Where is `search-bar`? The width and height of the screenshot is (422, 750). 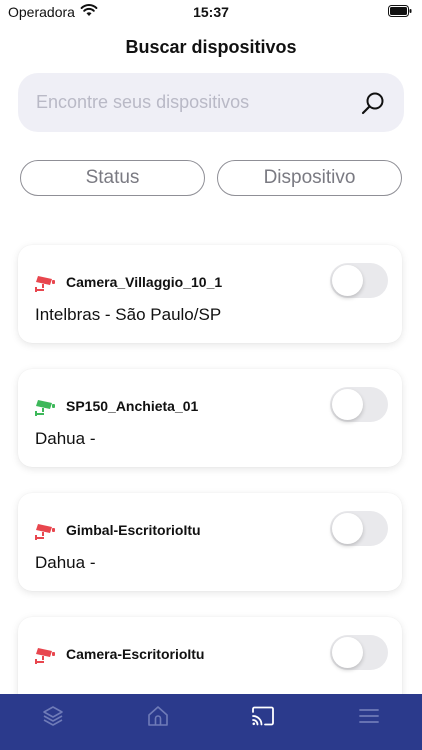 search-bar is located at coordinates (211, 102).